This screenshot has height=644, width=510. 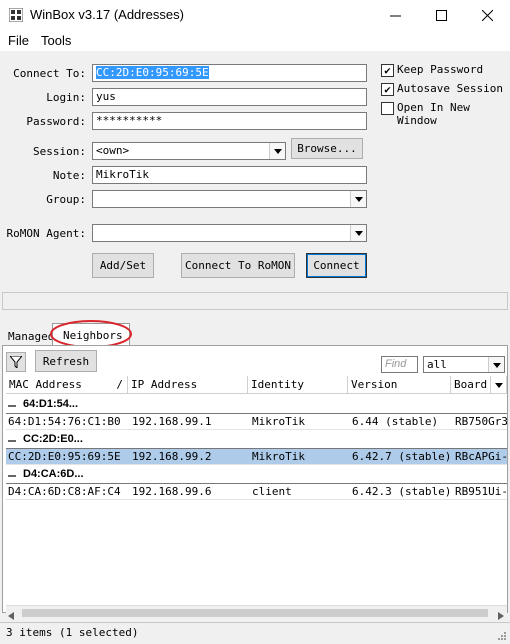 I want to click on cell-identity: client, so click(x=272, y=491).